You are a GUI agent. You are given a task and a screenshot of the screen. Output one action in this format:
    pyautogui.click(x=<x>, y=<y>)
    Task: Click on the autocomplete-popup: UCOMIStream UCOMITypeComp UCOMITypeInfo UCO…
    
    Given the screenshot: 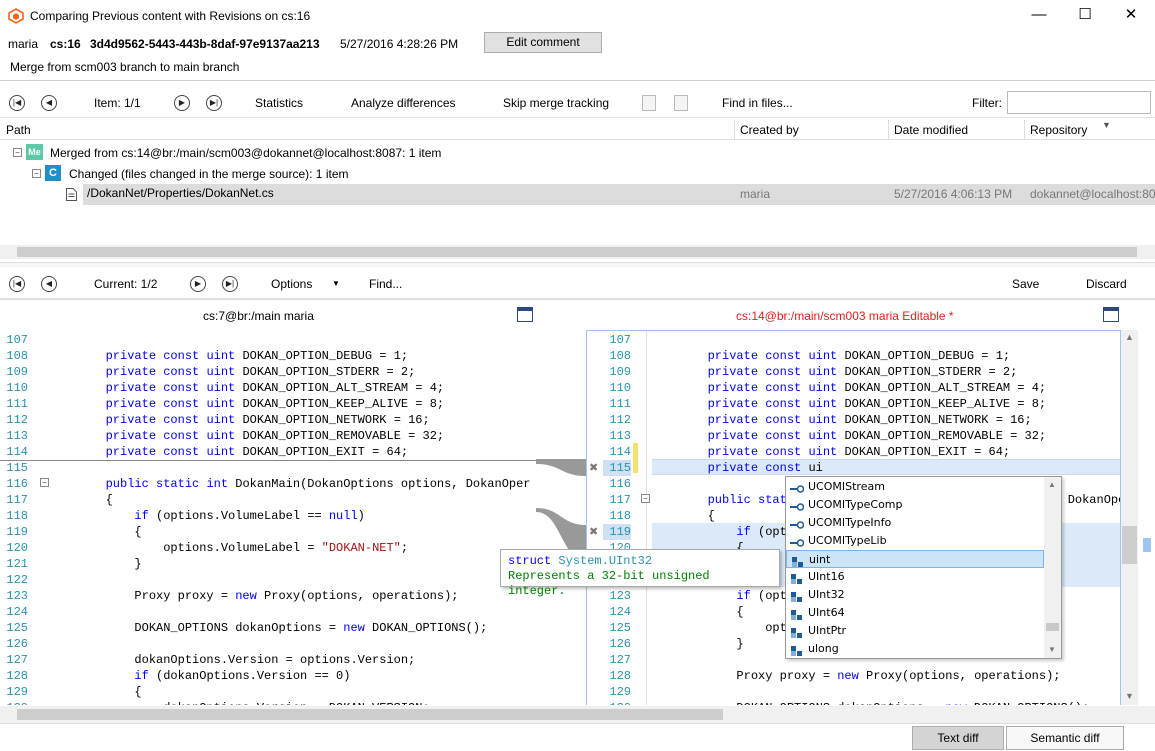 What is the action you would take?
    pyautogui.click(x=923, y=567)
    